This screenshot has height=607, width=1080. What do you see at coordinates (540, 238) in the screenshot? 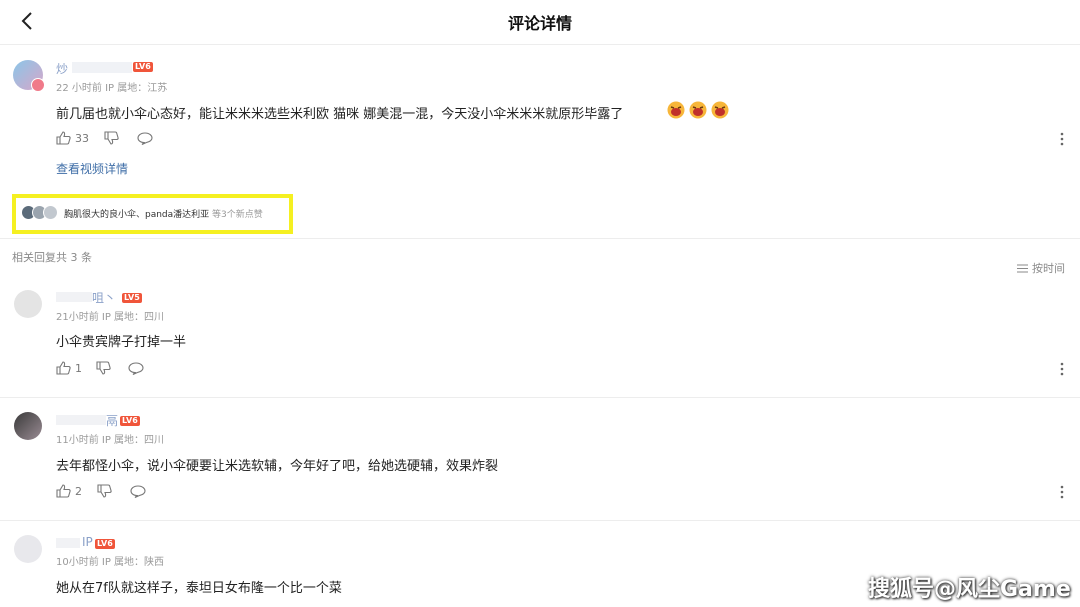
I see `section-divider` at bounding box center [540, 238].